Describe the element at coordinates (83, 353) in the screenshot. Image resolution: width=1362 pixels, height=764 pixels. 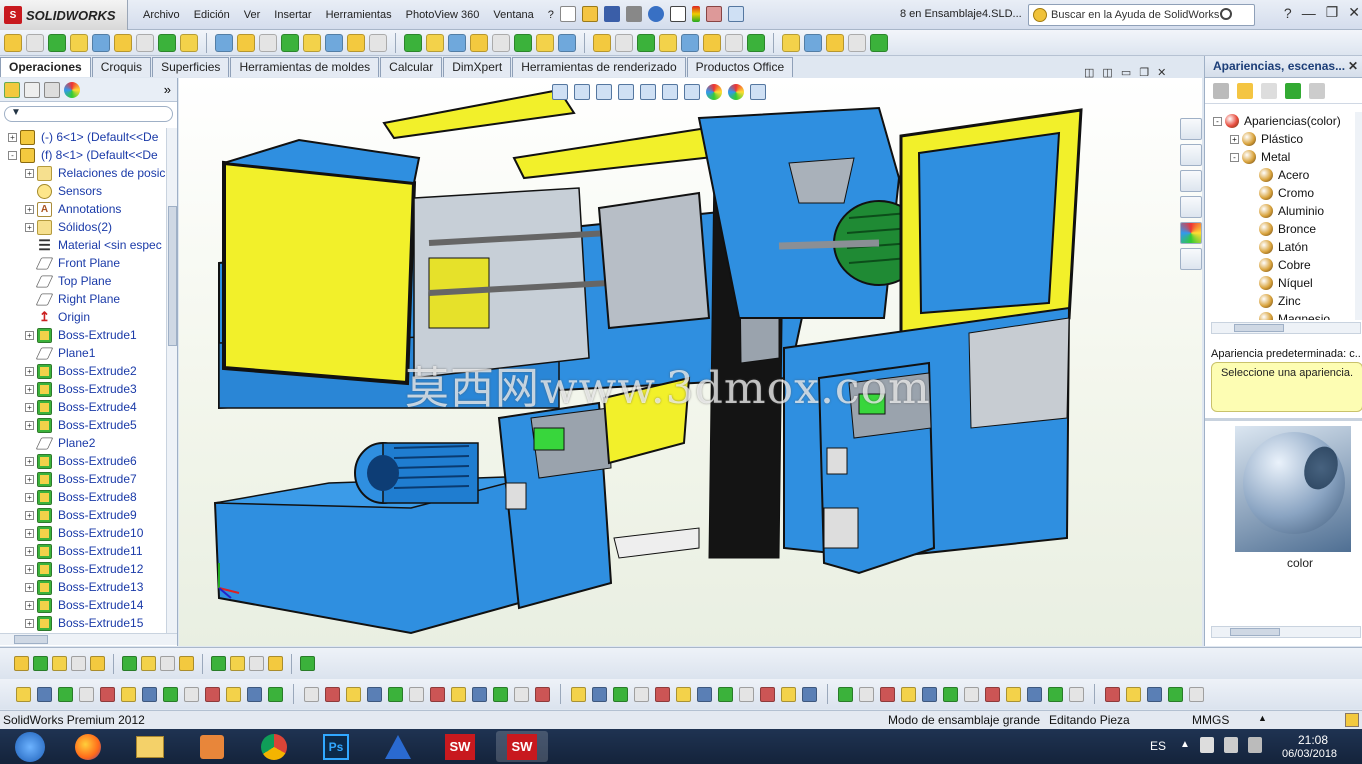
I see `tree-item: Plane1` at that location.